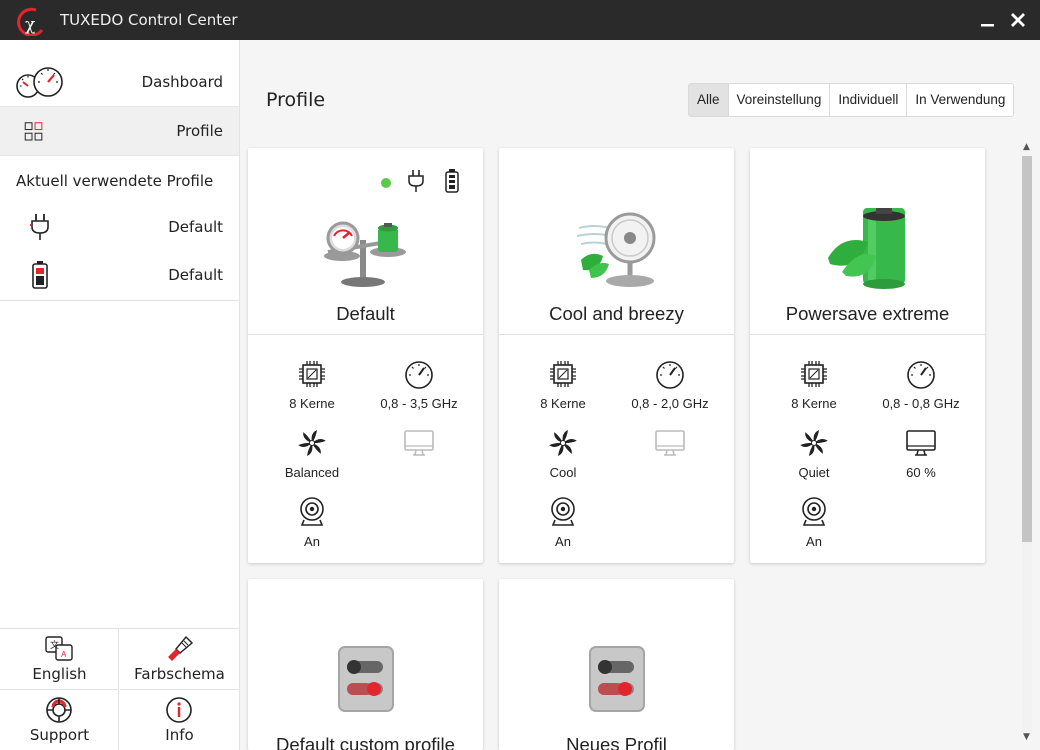 Image resolution: width=1040 pixels, height=750 pixels. I want to click on language-button: 文 A English, so click(59, 659).